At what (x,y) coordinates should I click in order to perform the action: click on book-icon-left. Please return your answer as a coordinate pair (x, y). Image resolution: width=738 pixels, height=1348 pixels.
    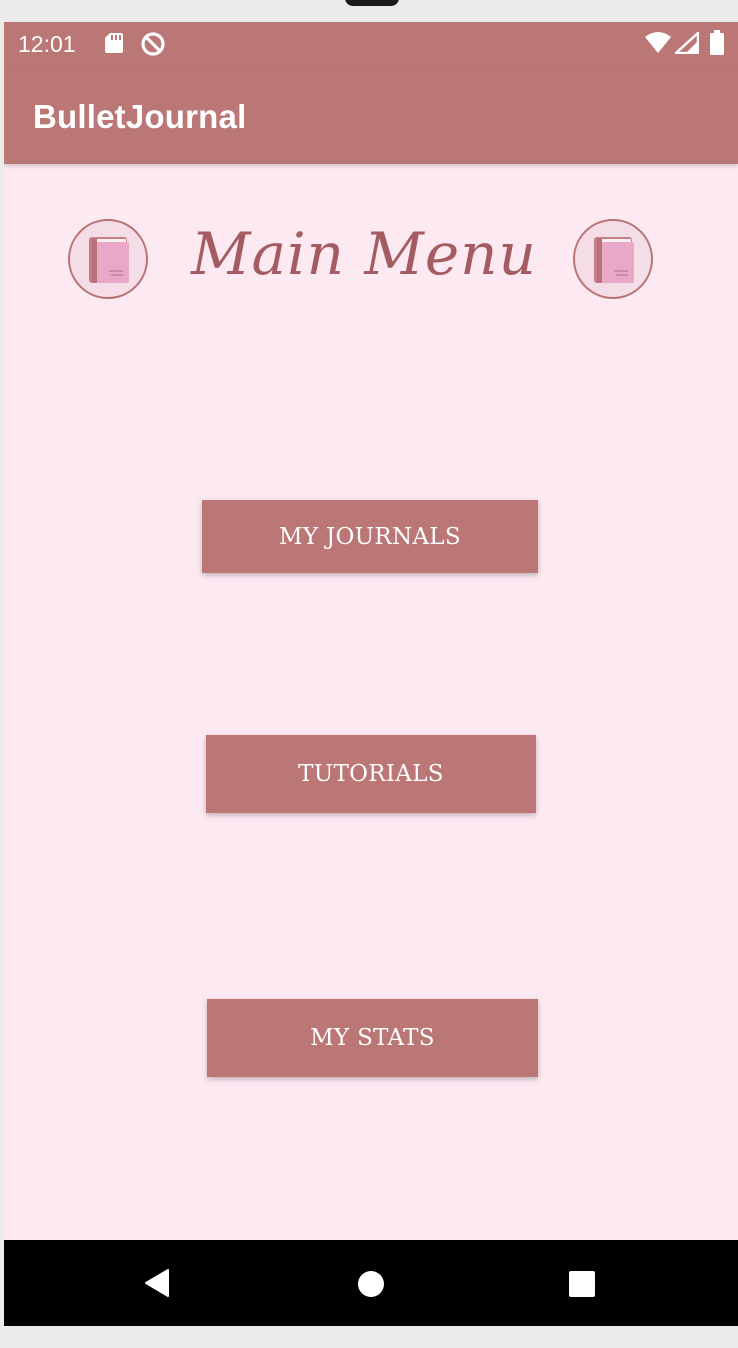
    Looking at the image, I should click on (108, 259).